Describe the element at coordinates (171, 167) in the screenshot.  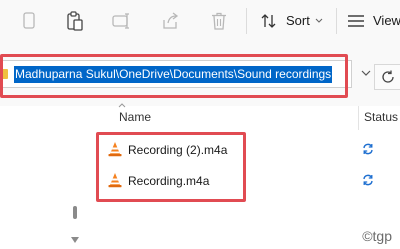
I see `files-highlight-box` at that location.